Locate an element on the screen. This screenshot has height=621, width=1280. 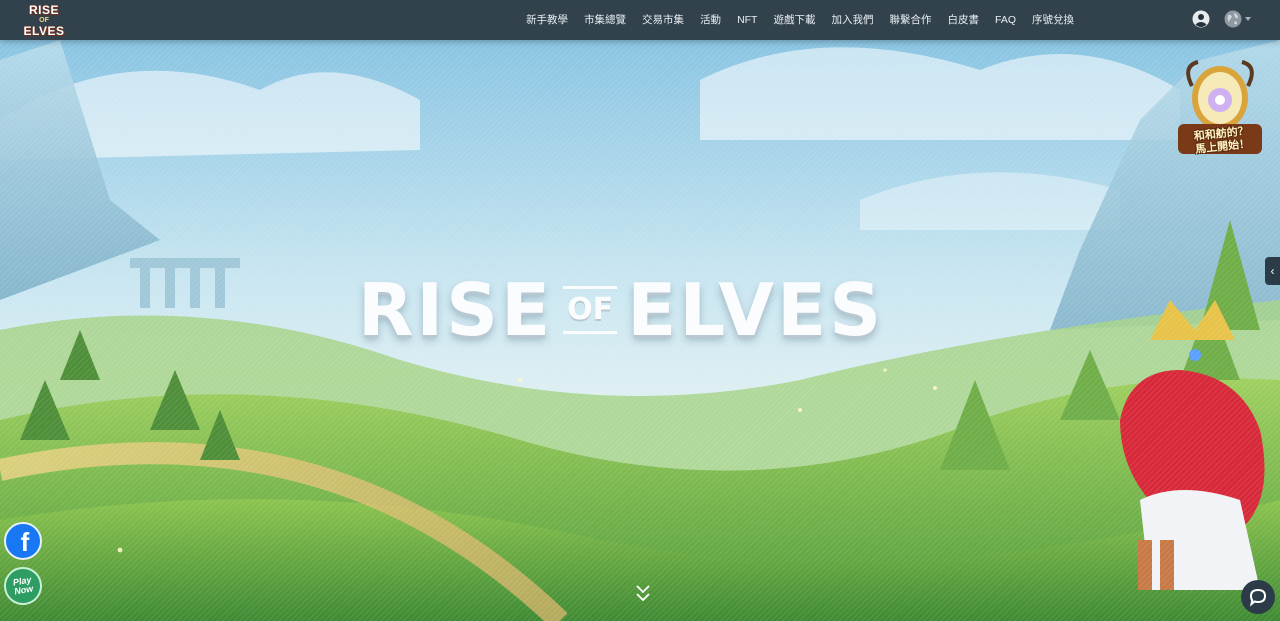
logo-text-line2: OF is located at coordinates (44, 20).